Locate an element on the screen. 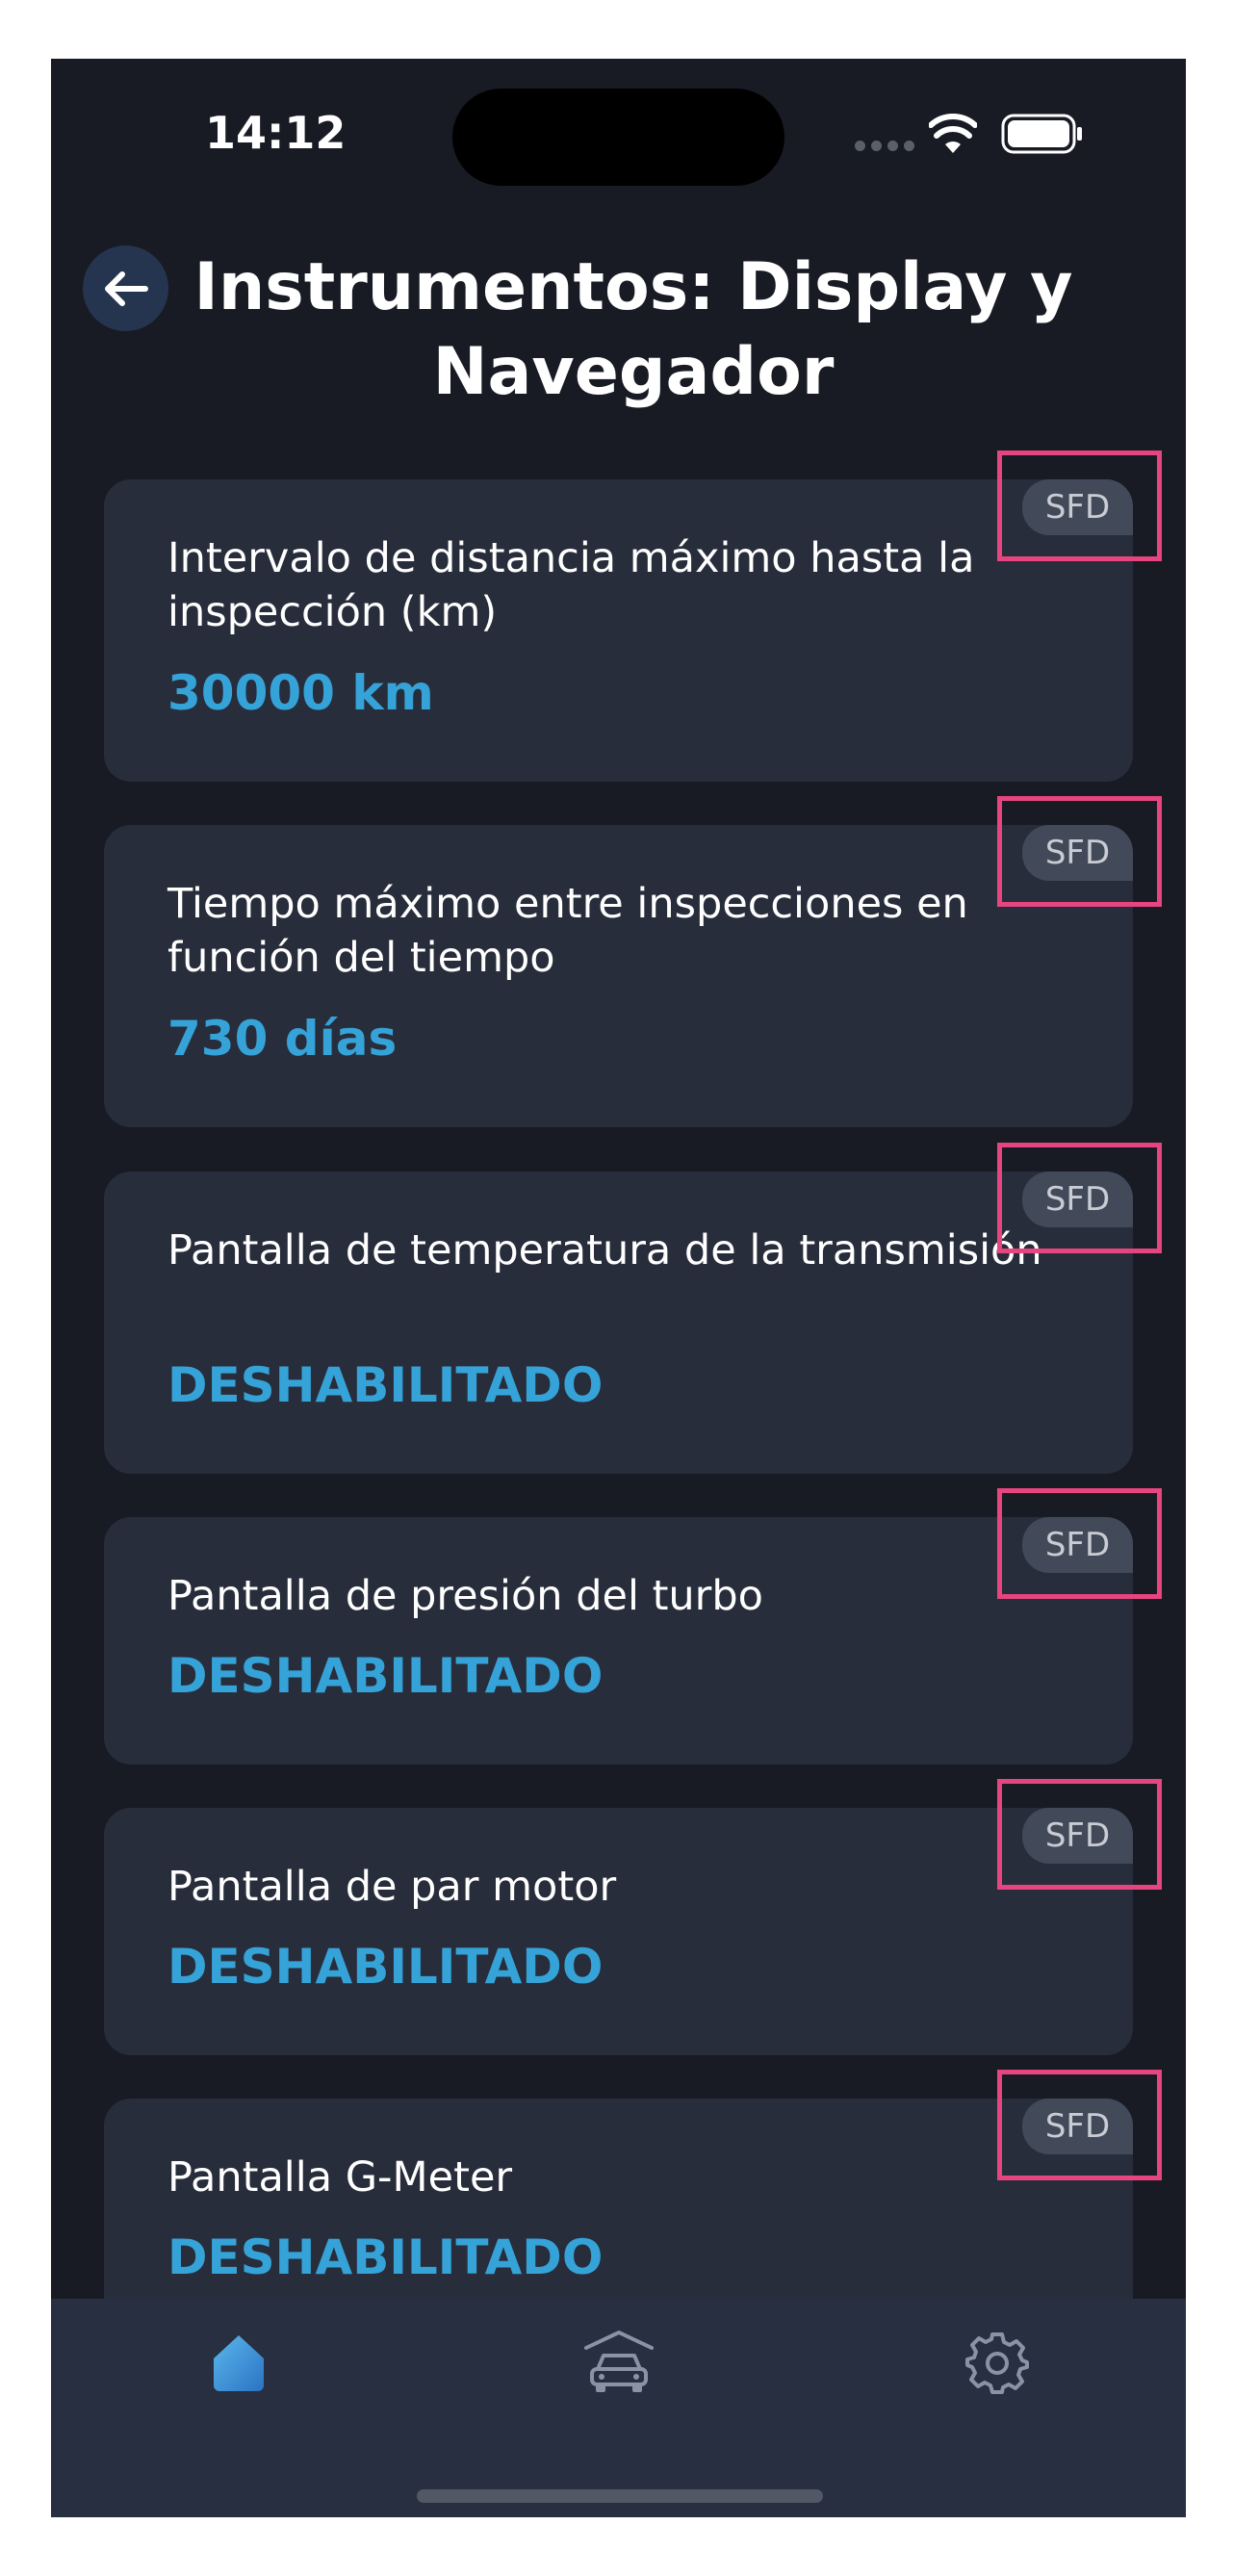  back-button is located at coordinates (125, 288).